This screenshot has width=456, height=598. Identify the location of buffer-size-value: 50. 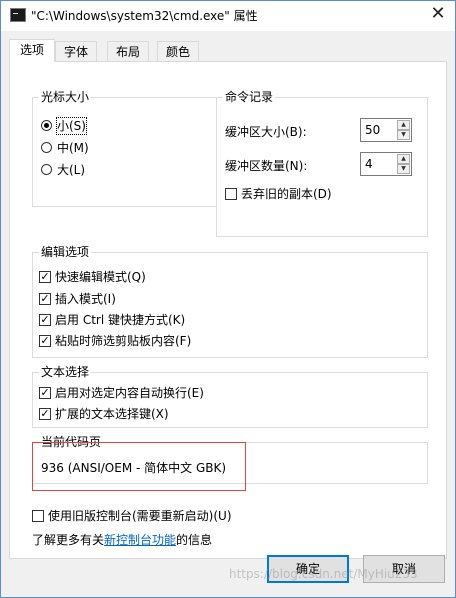
(372, 130).